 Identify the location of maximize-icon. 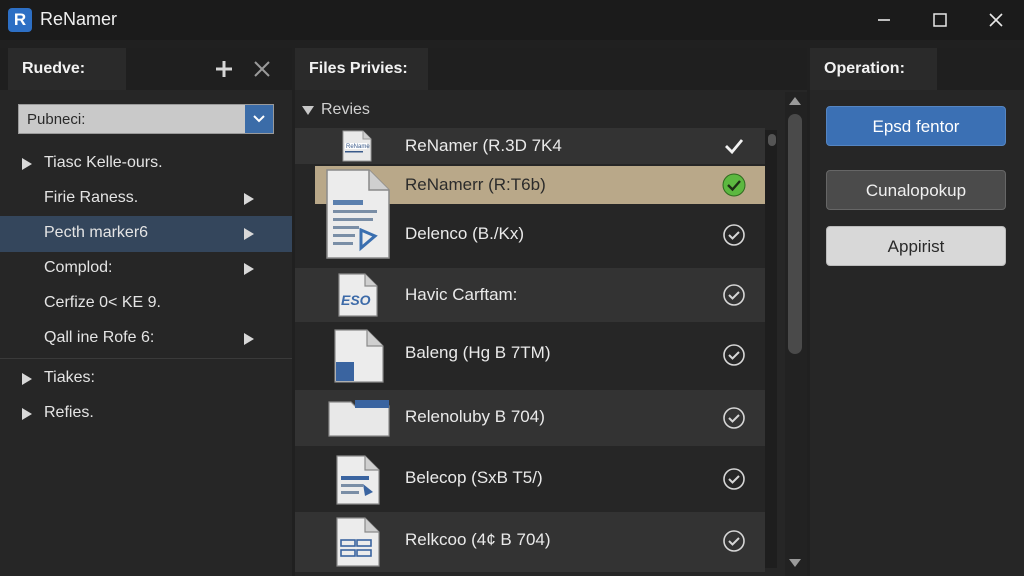
(940, 20).